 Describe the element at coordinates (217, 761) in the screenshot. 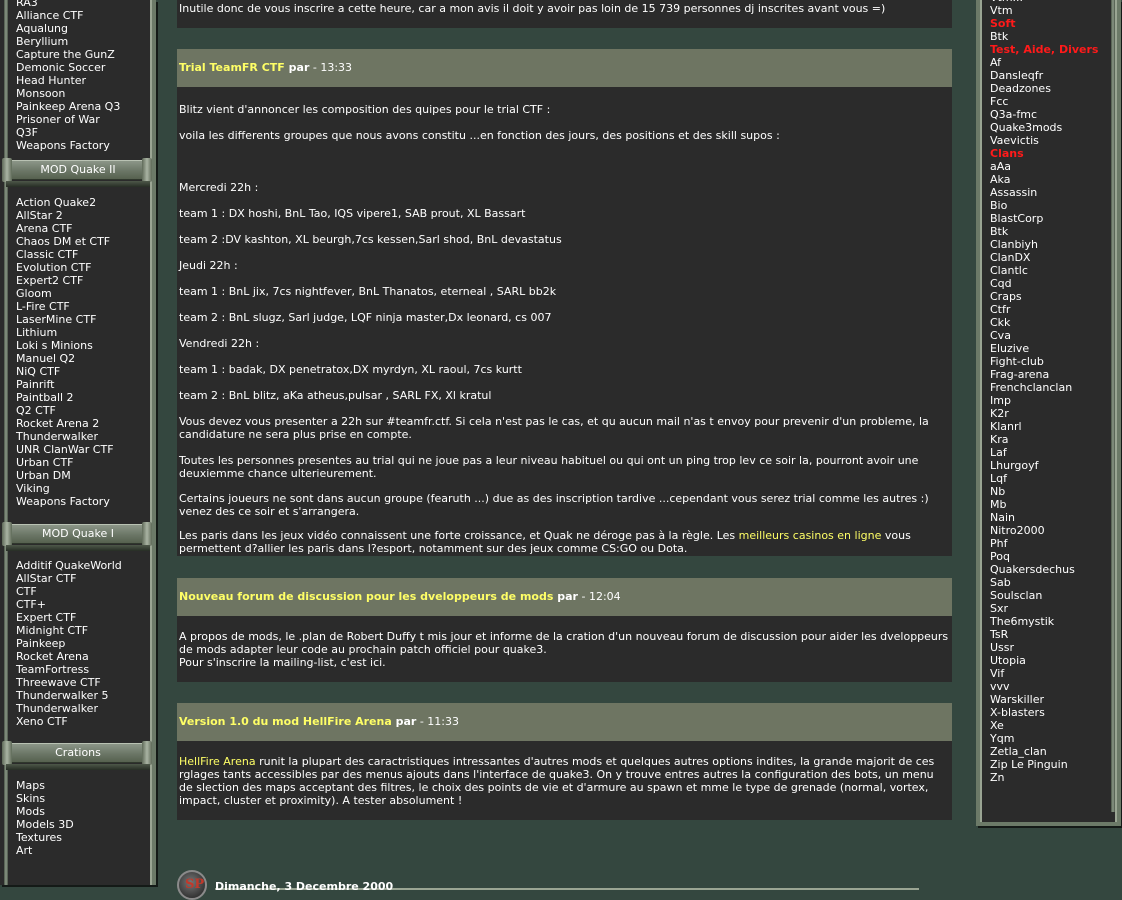

I see `hellfire-arena-link: HellFire Arena` at that location.